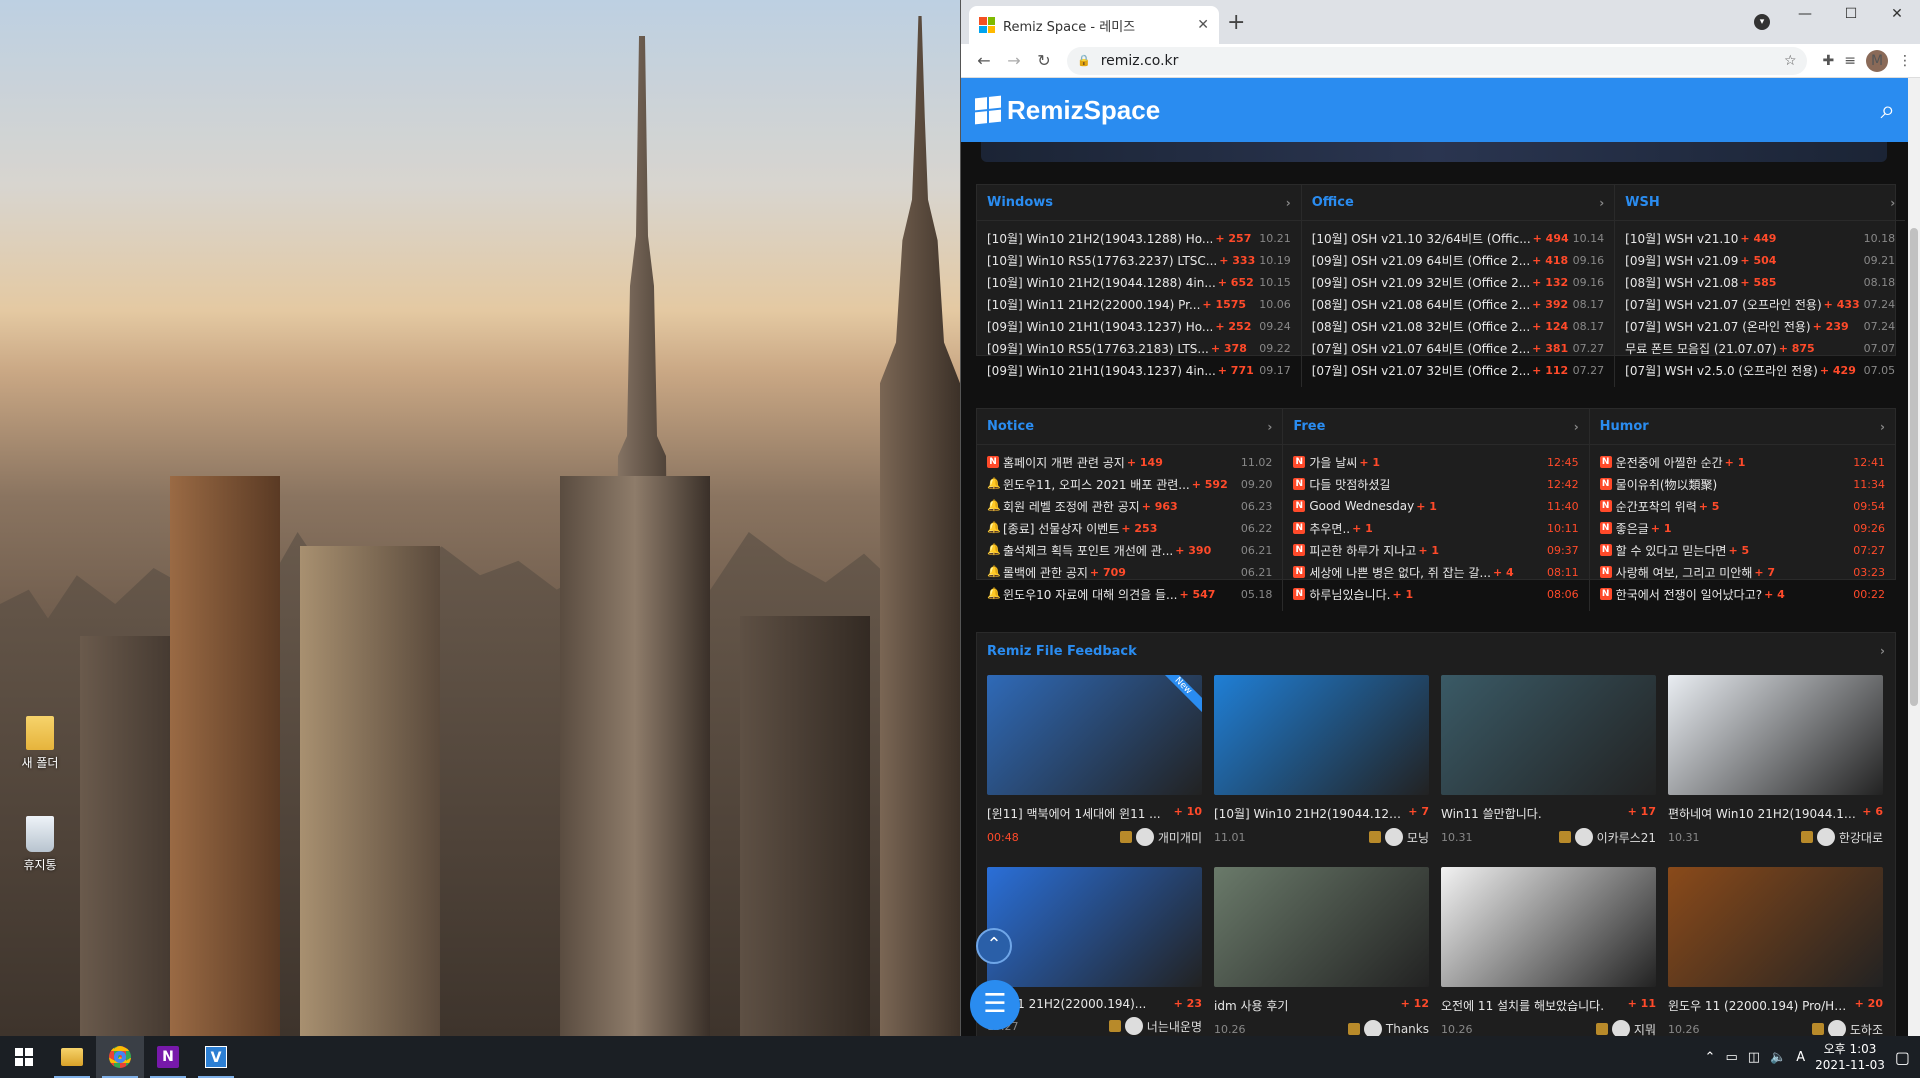  I want to click on card-author: Thanks, so click(1388, 1028).